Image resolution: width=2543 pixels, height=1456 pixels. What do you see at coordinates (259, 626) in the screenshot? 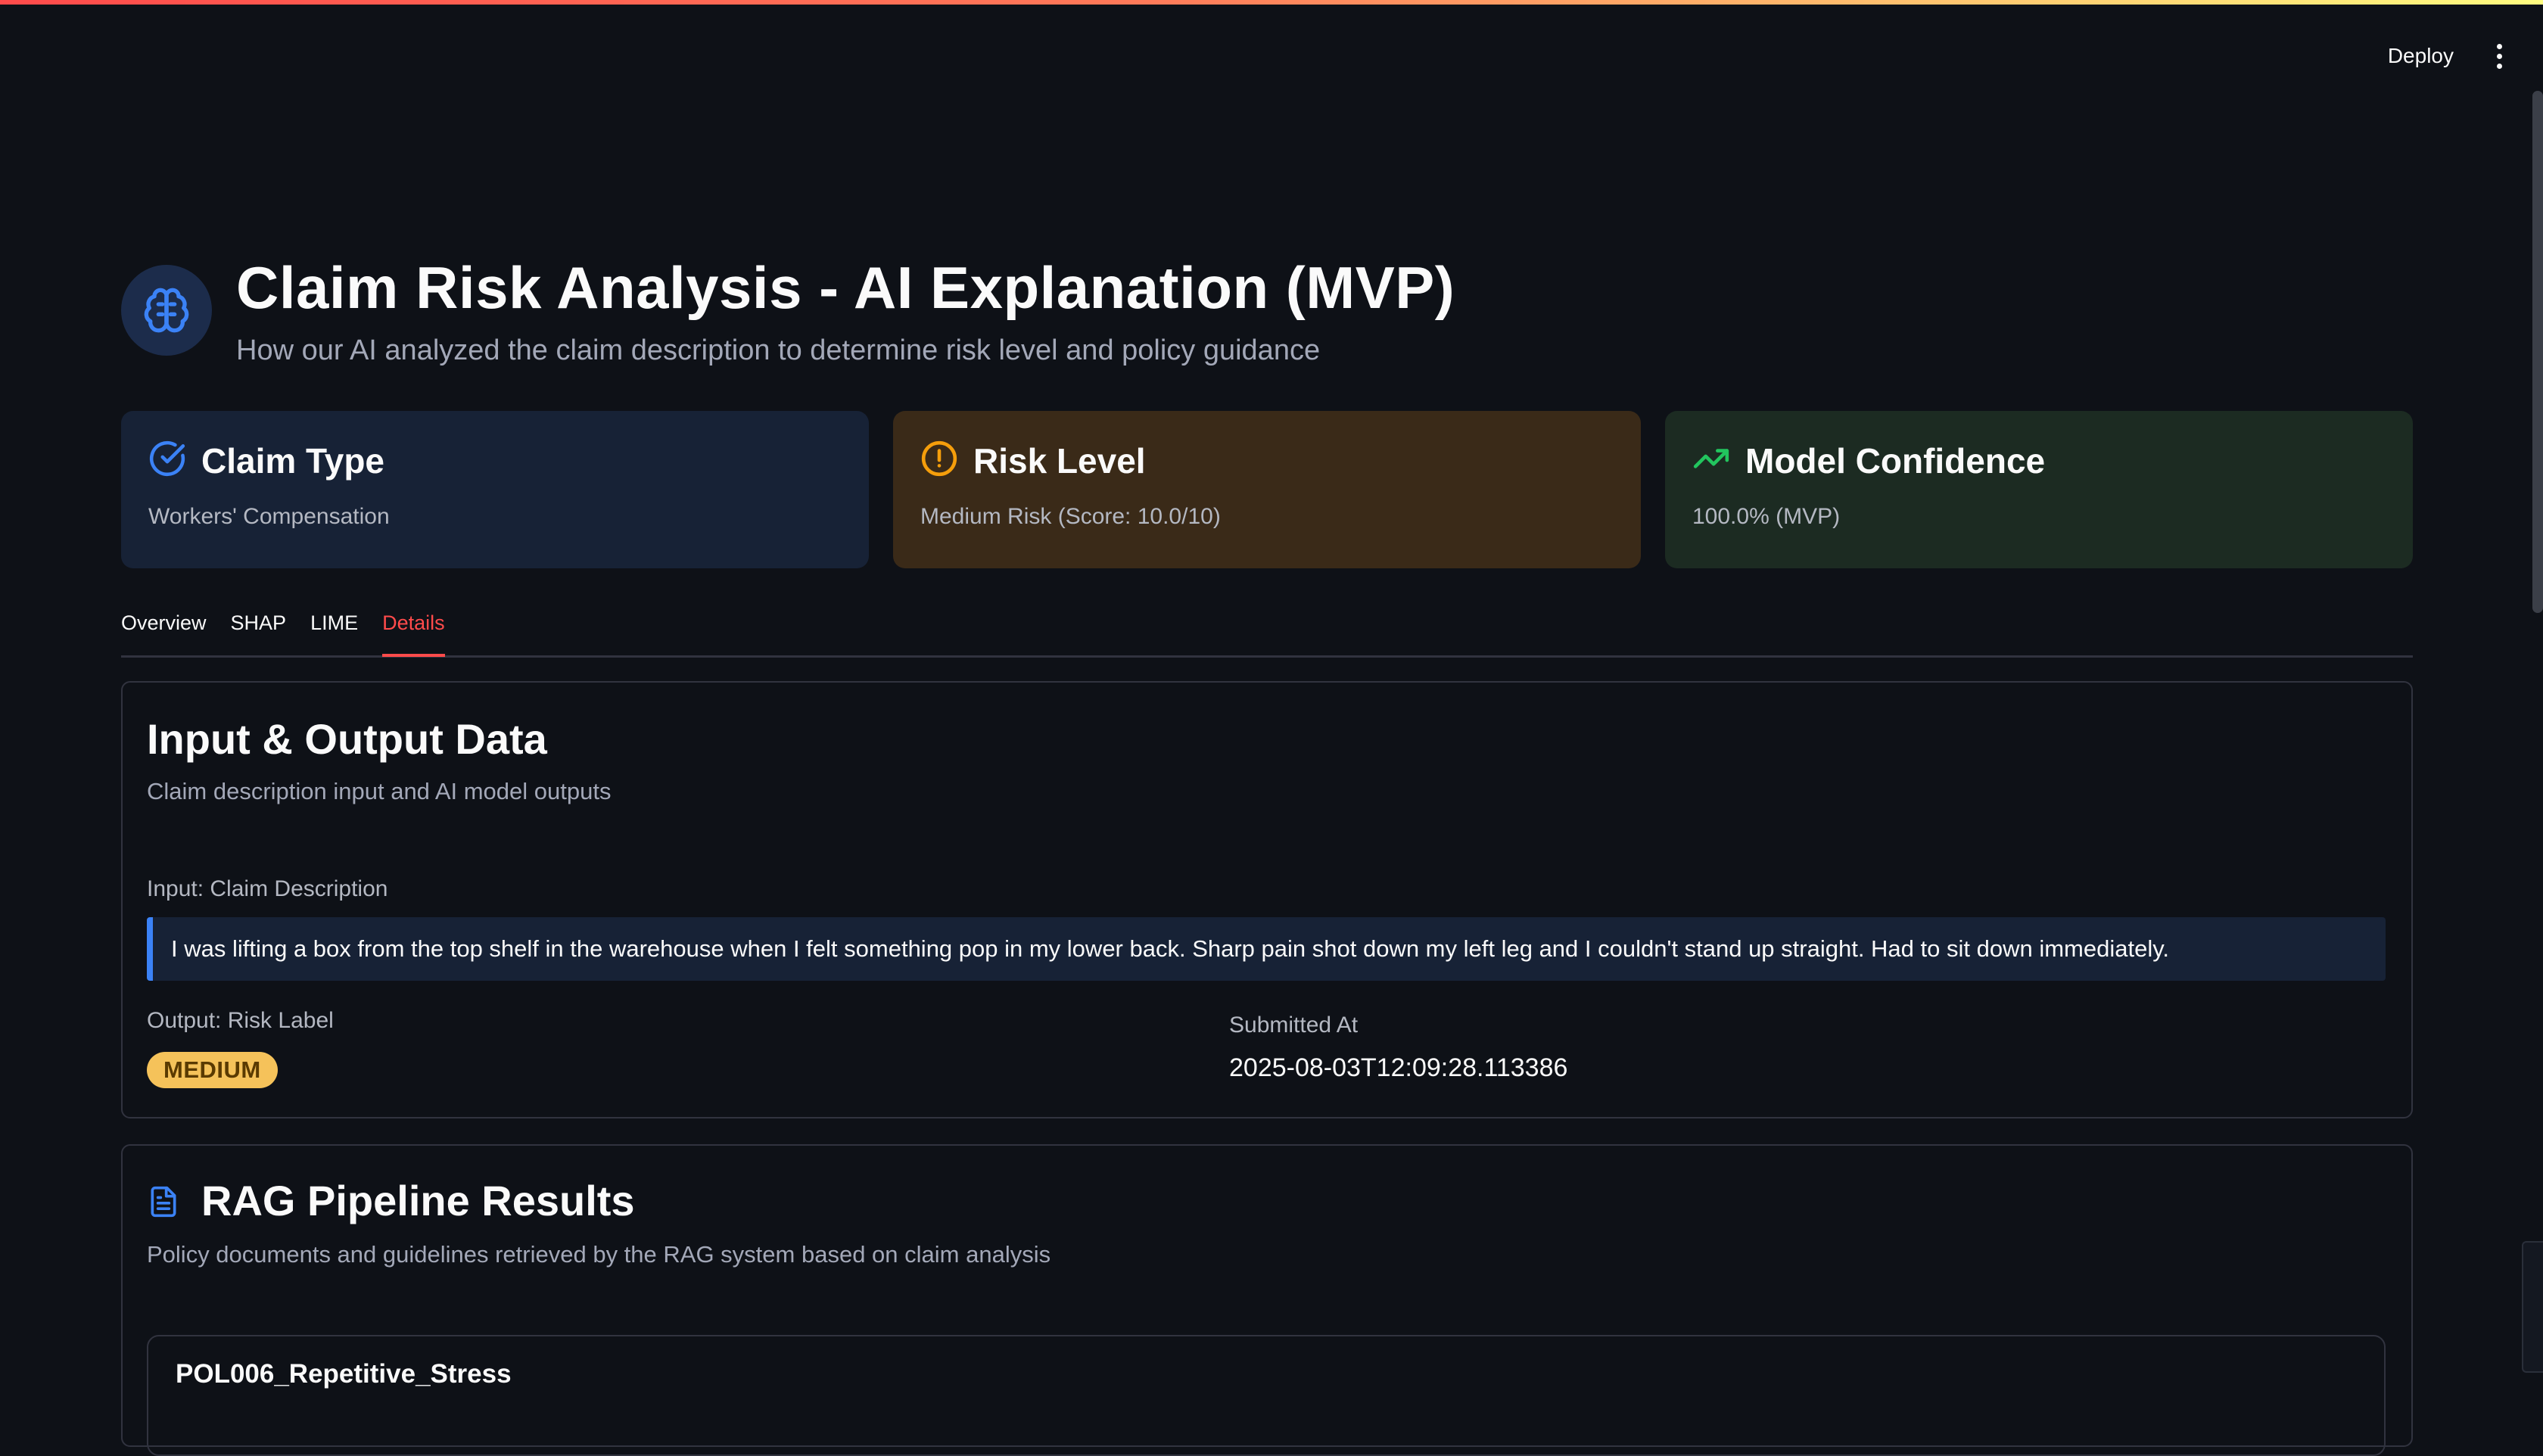
I see `tab-shap: SHAP` at bounding box center [259, 626].